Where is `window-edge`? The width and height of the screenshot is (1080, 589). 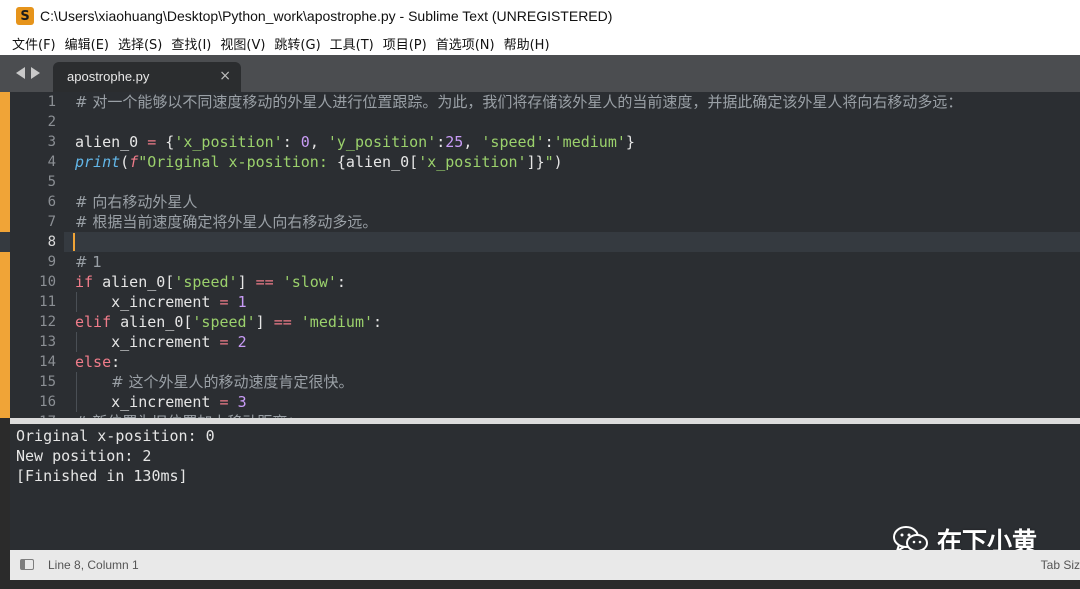 window-edge is located at coordinates (5, 503).